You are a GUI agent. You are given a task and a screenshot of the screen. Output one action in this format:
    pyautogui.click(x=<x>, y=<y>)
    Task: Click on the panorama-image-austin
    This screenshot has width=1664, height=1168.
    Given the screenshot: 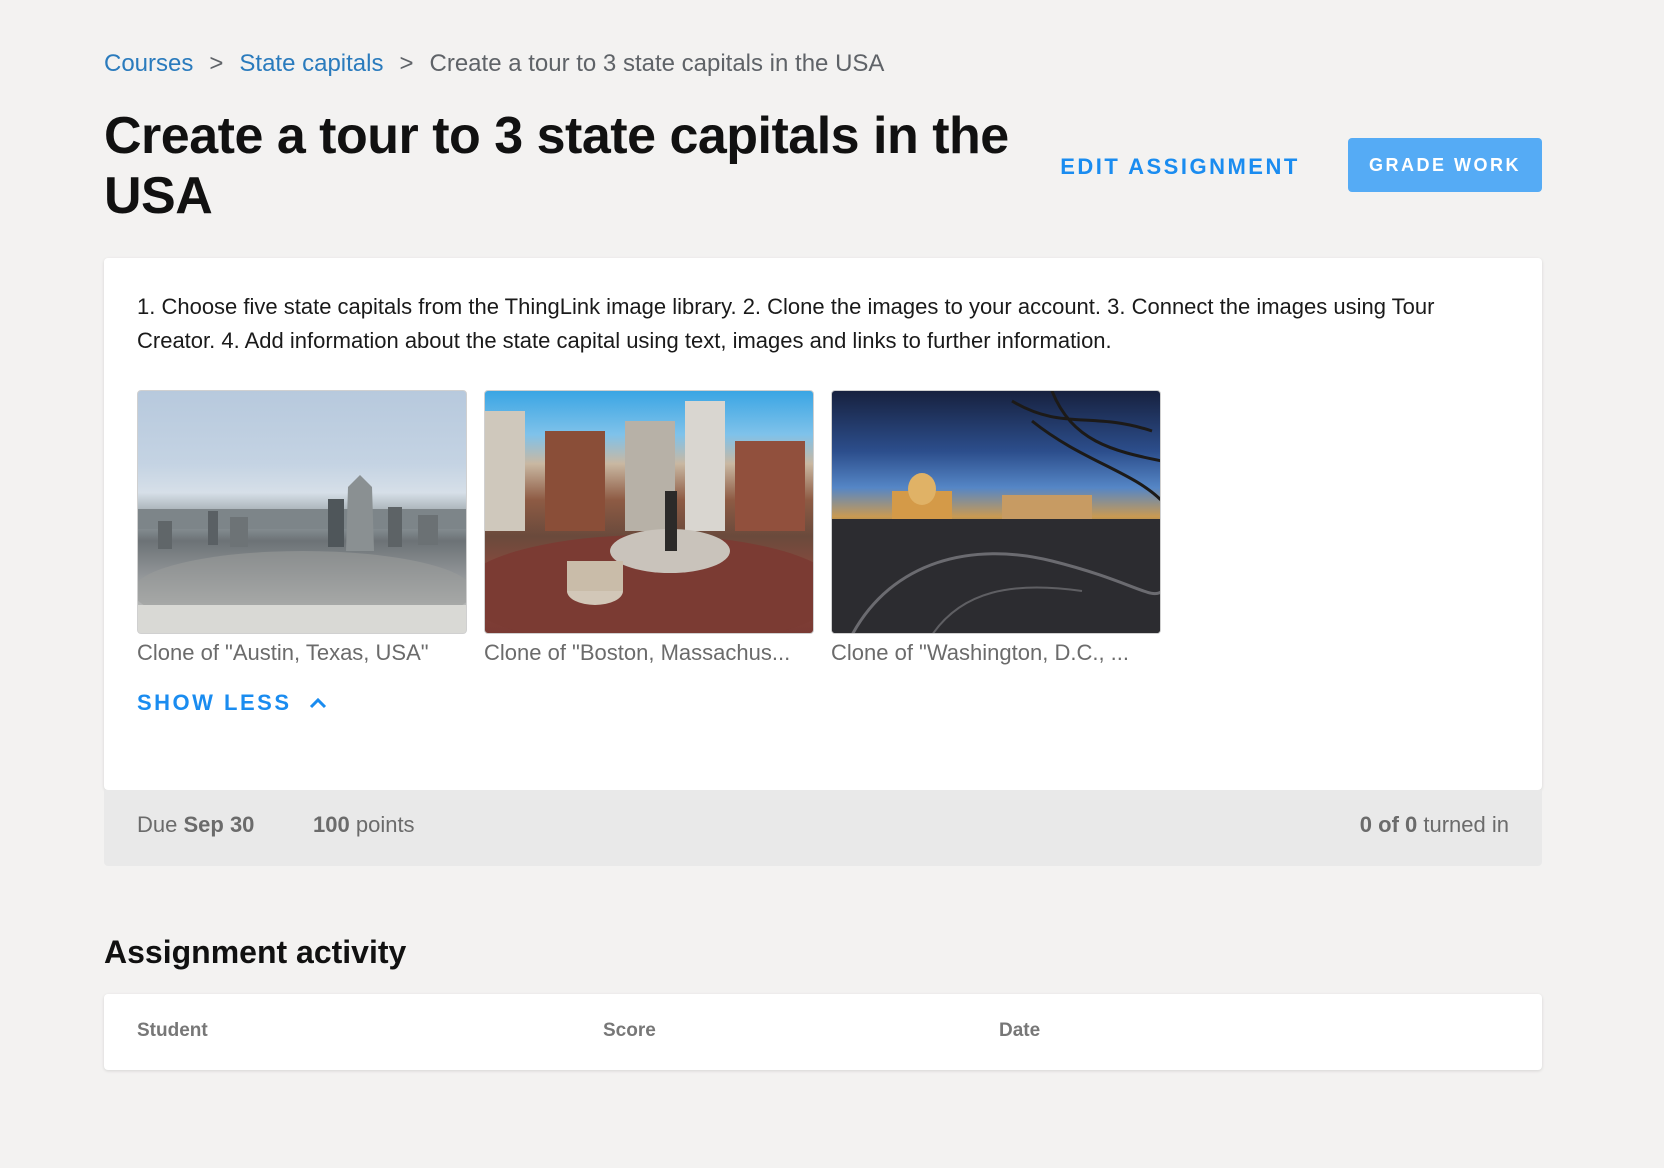 What is the action you would take?
    pyautogui.click(x=302, y=512)
    